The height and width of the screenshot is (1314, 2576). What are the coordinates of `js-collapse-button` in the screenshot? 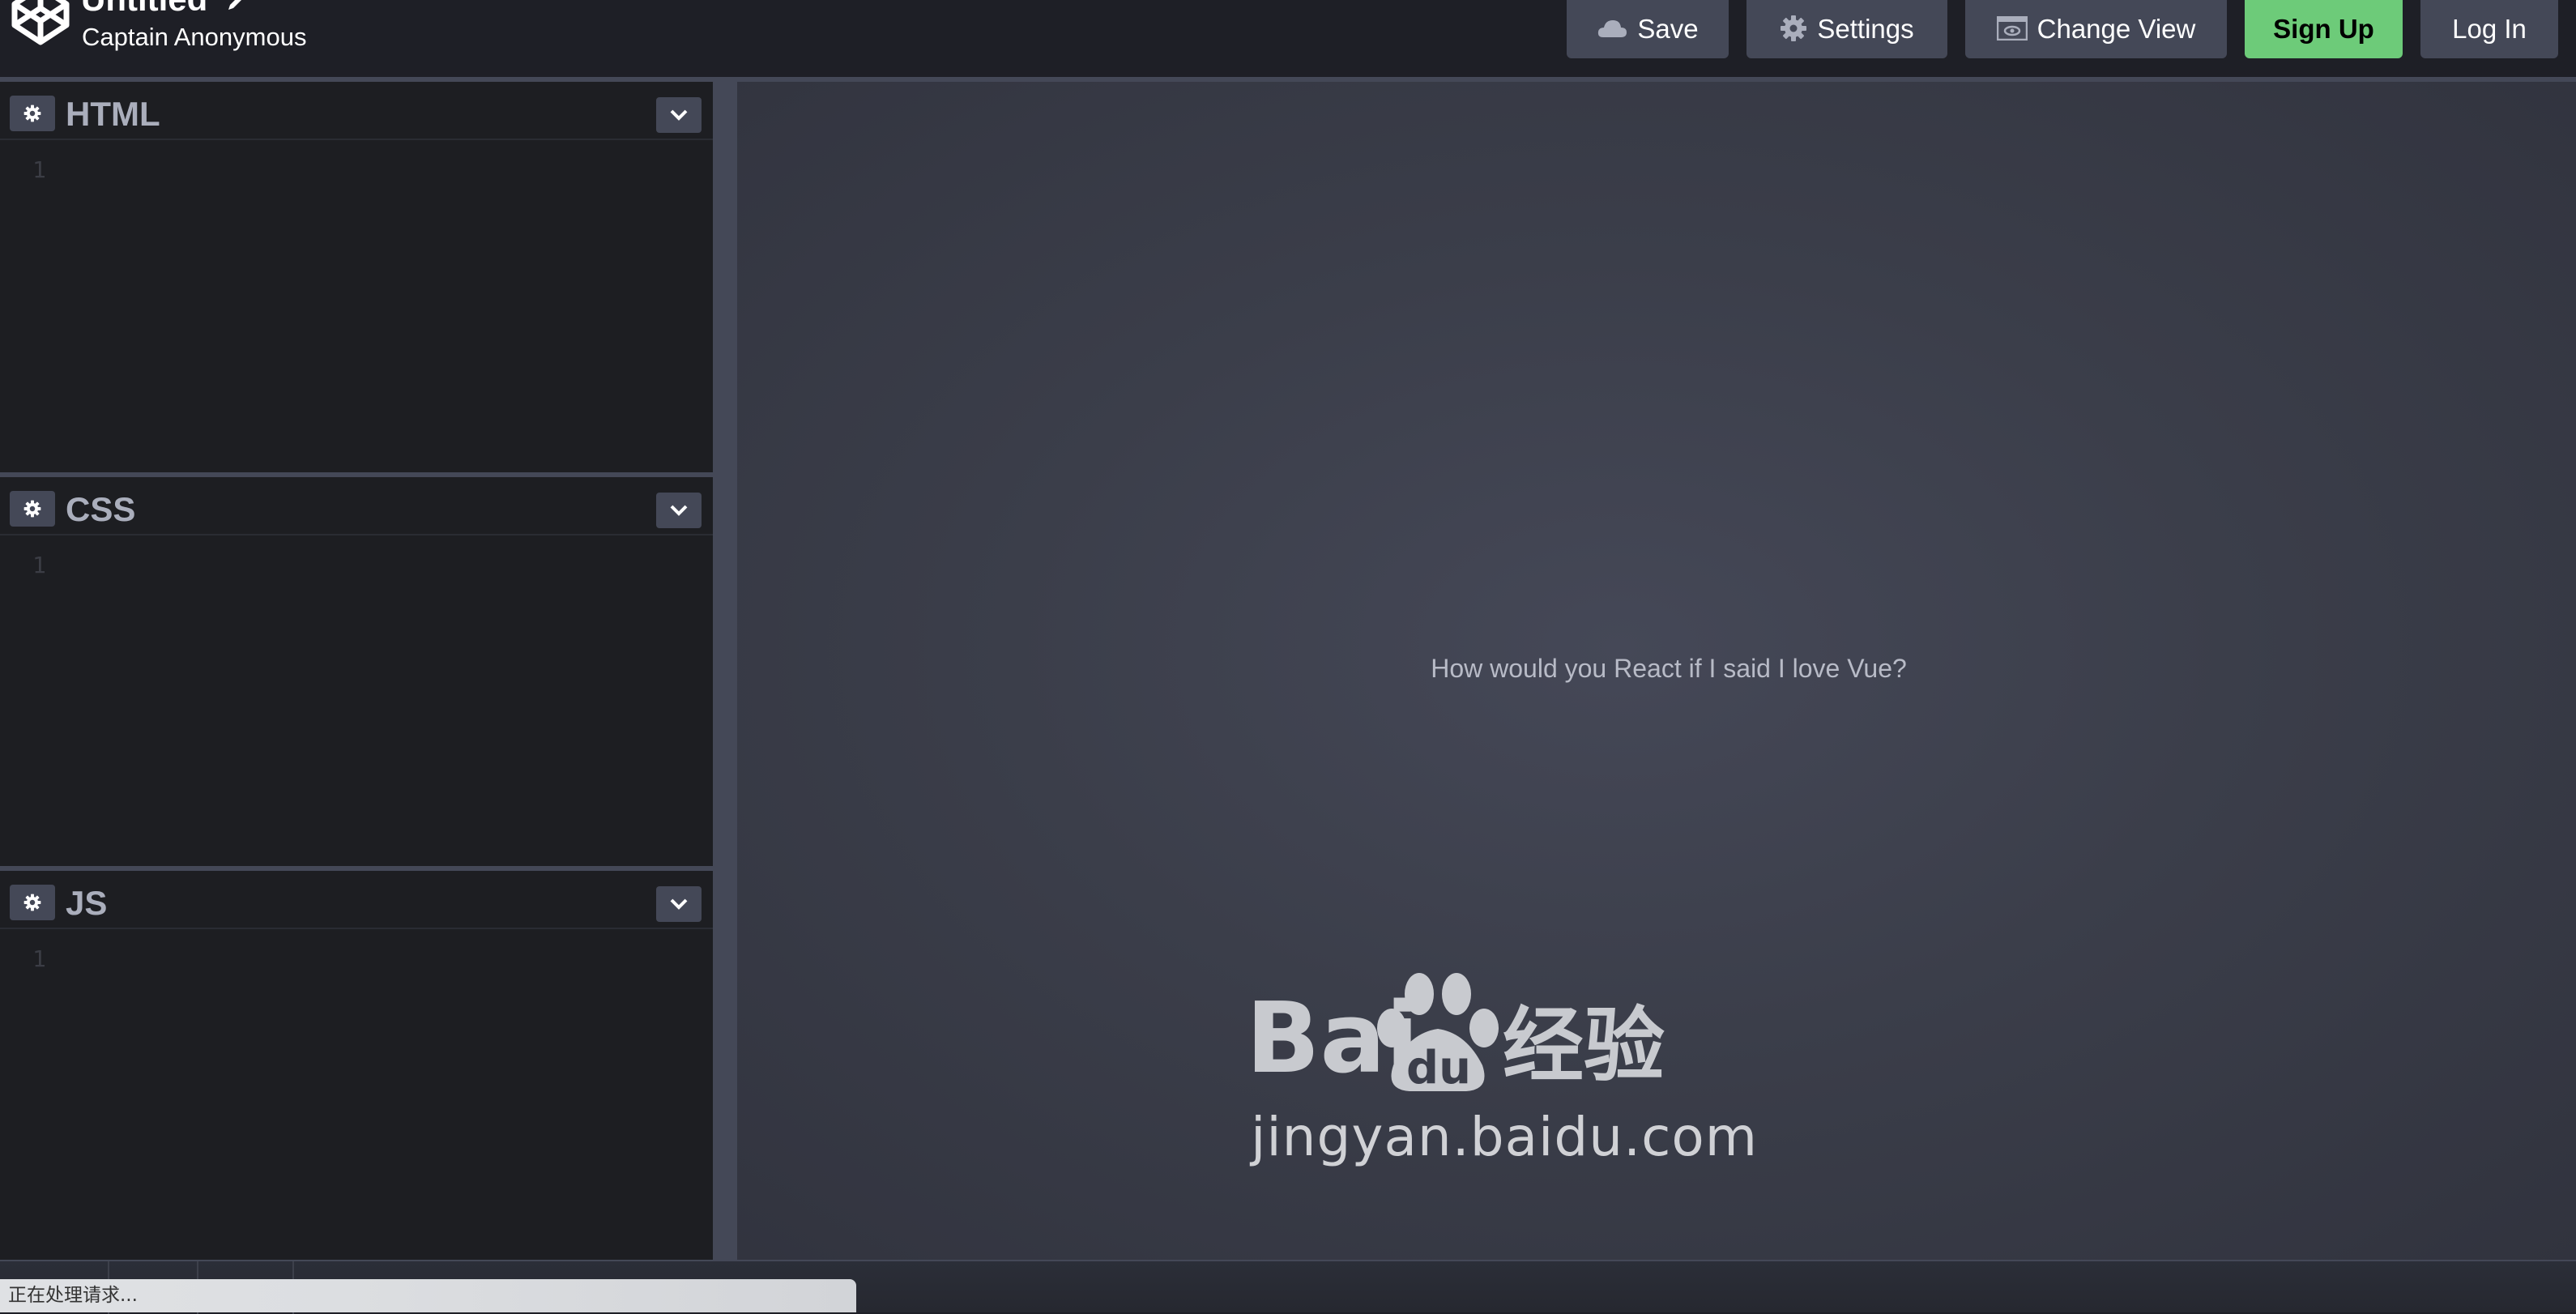 It's located at (679, 904).